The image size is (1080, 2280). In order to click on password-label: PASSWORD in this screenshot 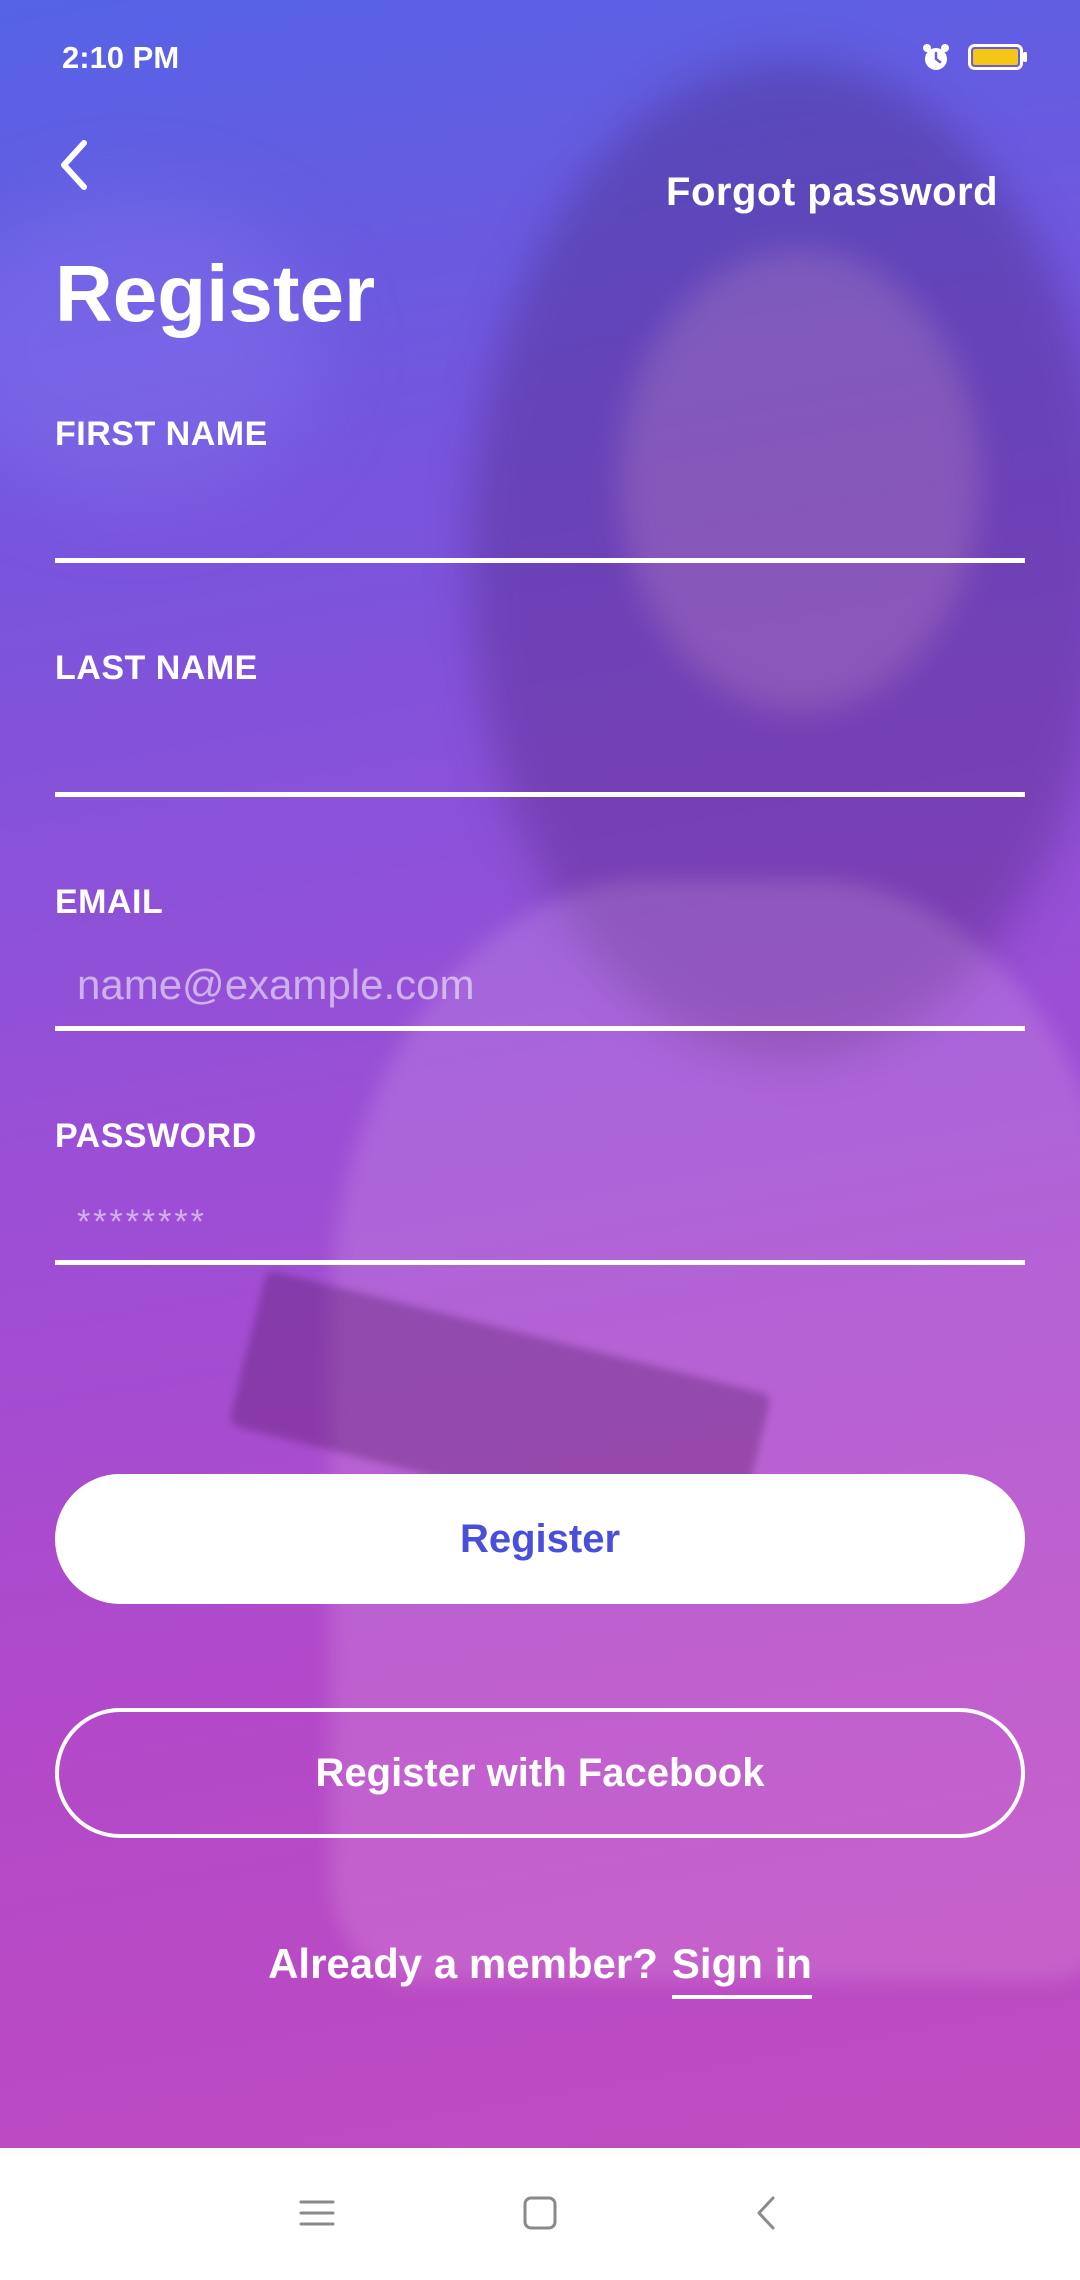, I will do `click(156, 1136)`.